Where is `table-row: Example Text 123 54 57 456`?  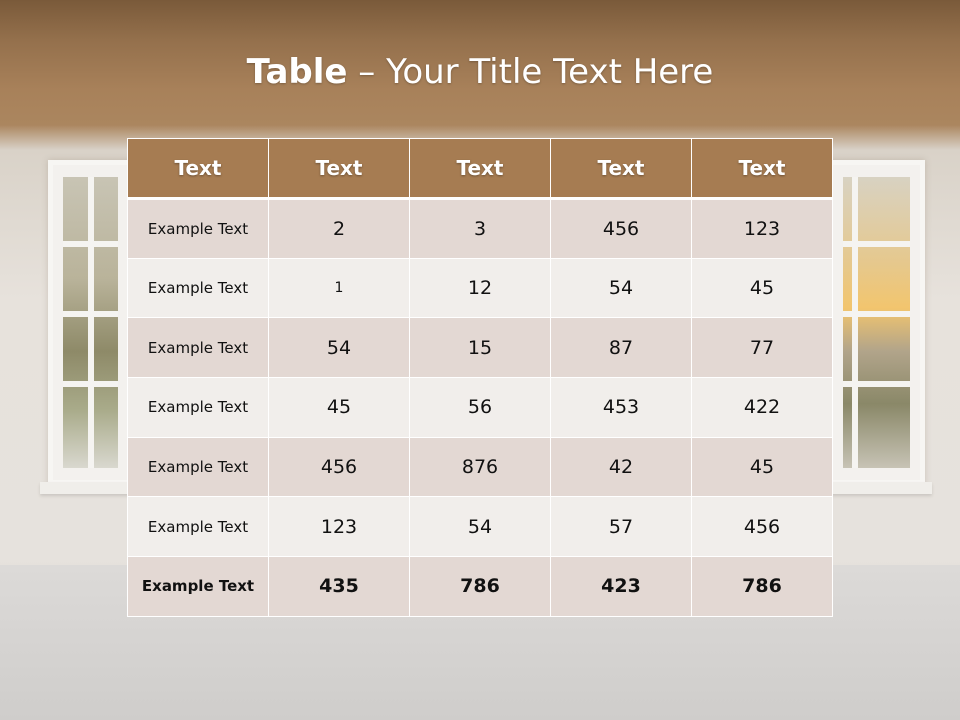
table-row: Example Text 123 54 57 456 is located at coordinates (480, 527).